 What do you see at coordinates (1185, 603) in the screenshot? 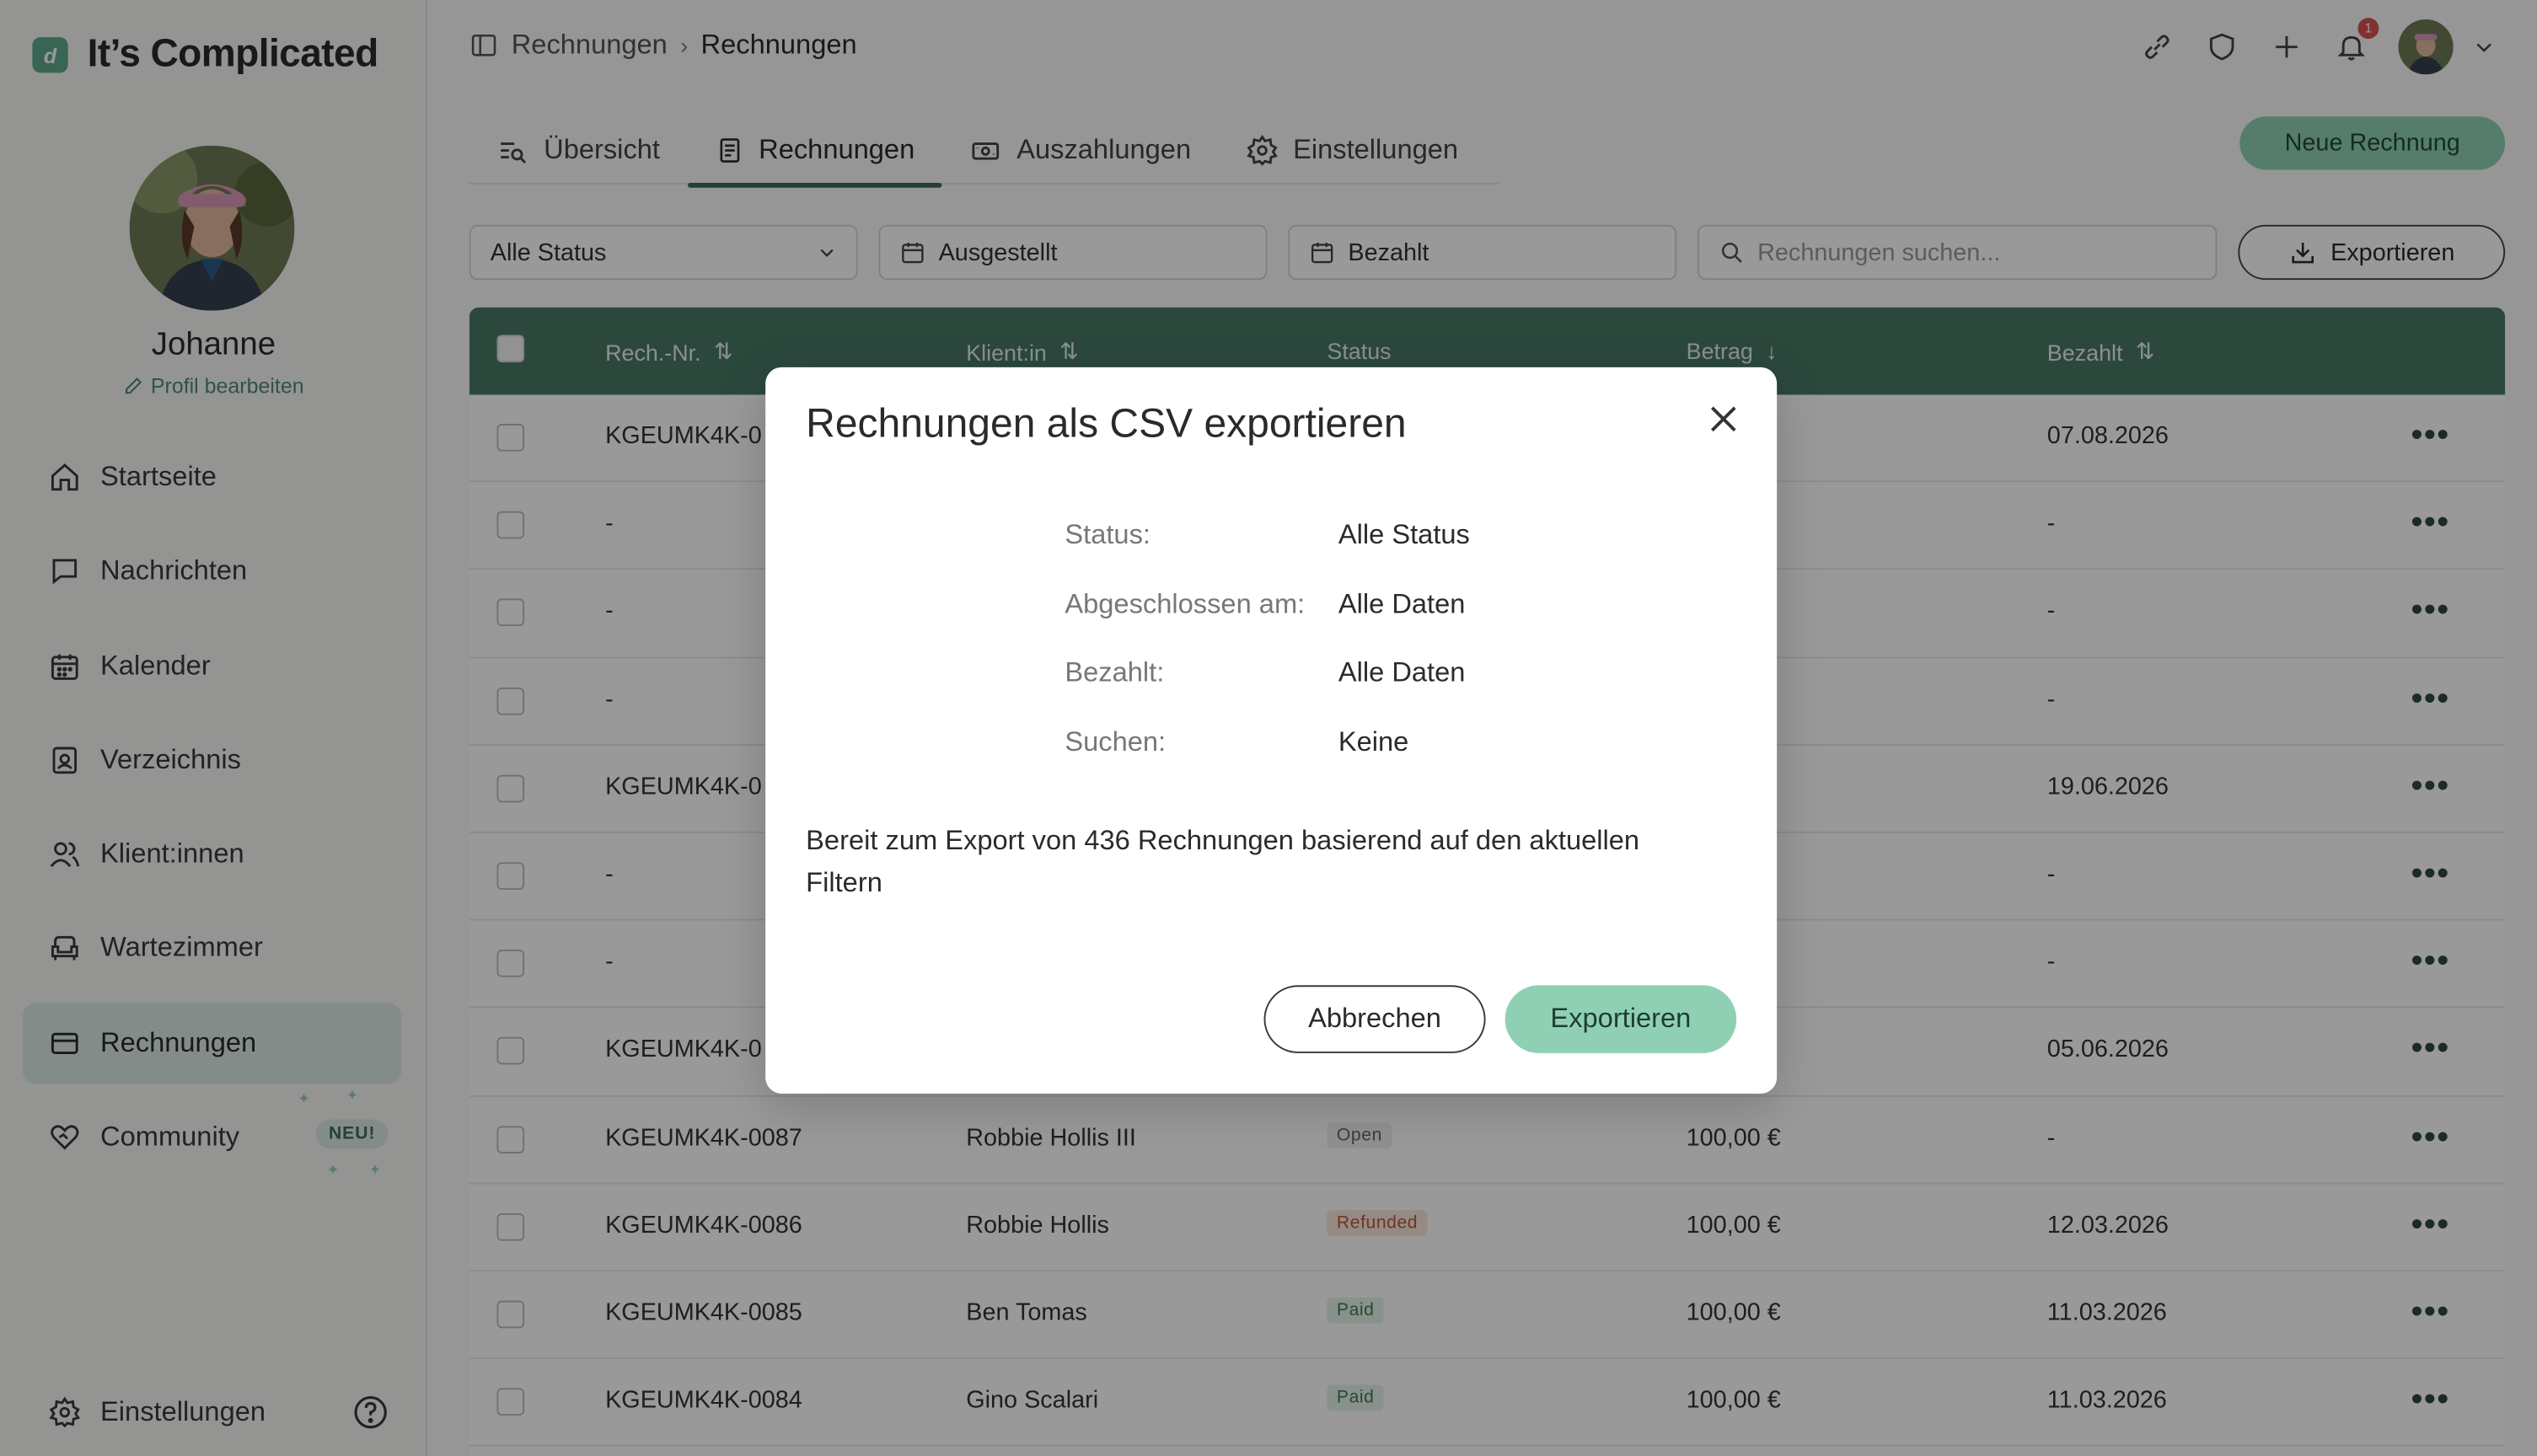
I see `summary-key: Abgeschlossen am:` at bounding box center [1185, 603].